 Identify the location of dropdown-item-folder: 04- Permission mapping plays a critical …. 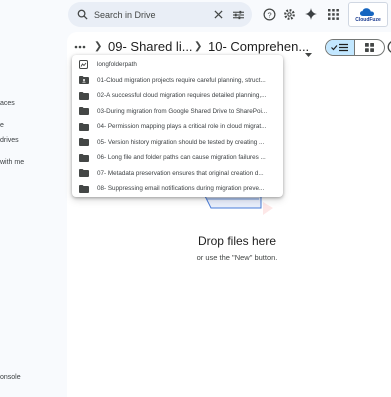
(177, 127).